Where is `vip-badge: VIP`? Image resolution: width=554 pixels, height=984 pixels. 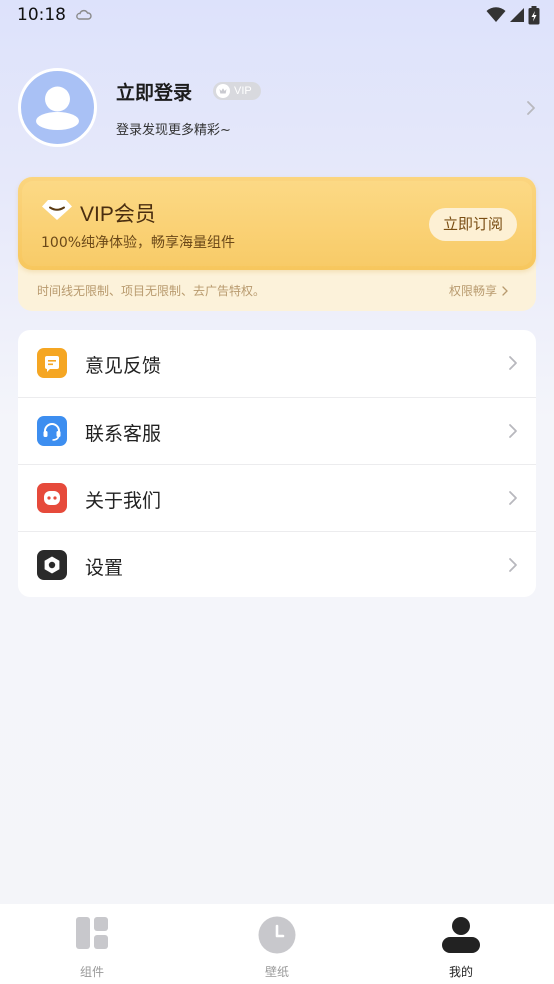
vip-badge: VIP is located at coordinates (237, 91).